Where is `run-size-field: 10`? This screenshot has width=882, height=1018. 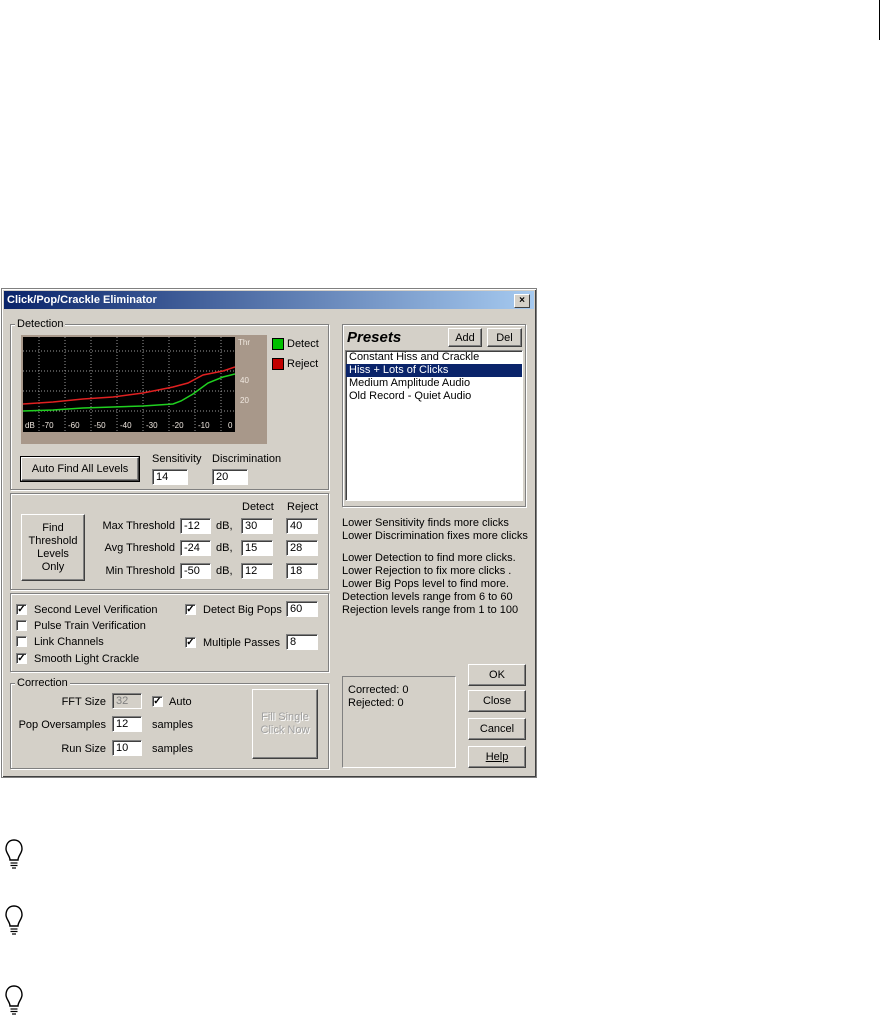
run-size-field: 10 is located at coordinates (127, 748).